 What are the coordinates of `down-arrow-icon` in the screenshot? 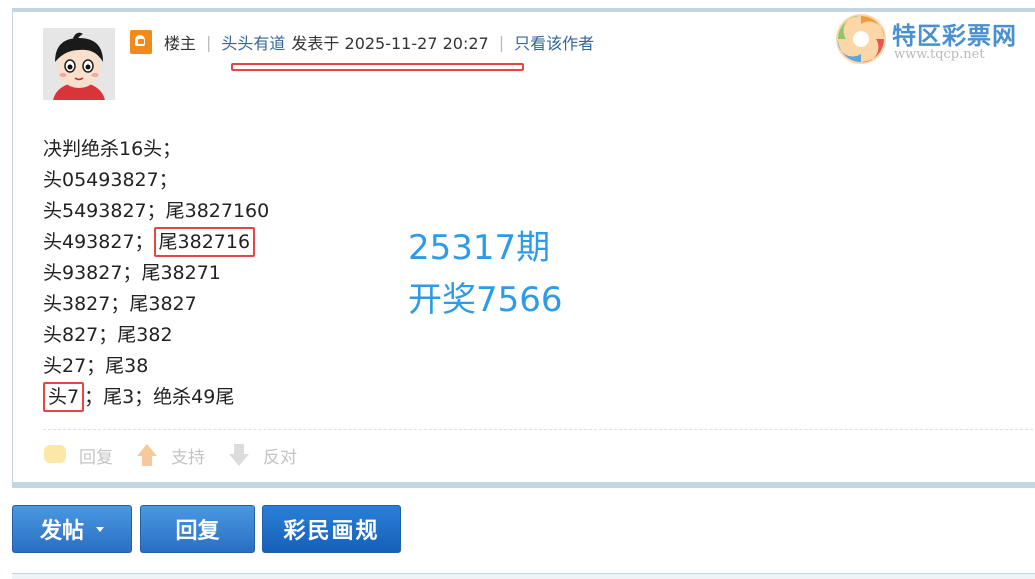 It's located at (239, 455).